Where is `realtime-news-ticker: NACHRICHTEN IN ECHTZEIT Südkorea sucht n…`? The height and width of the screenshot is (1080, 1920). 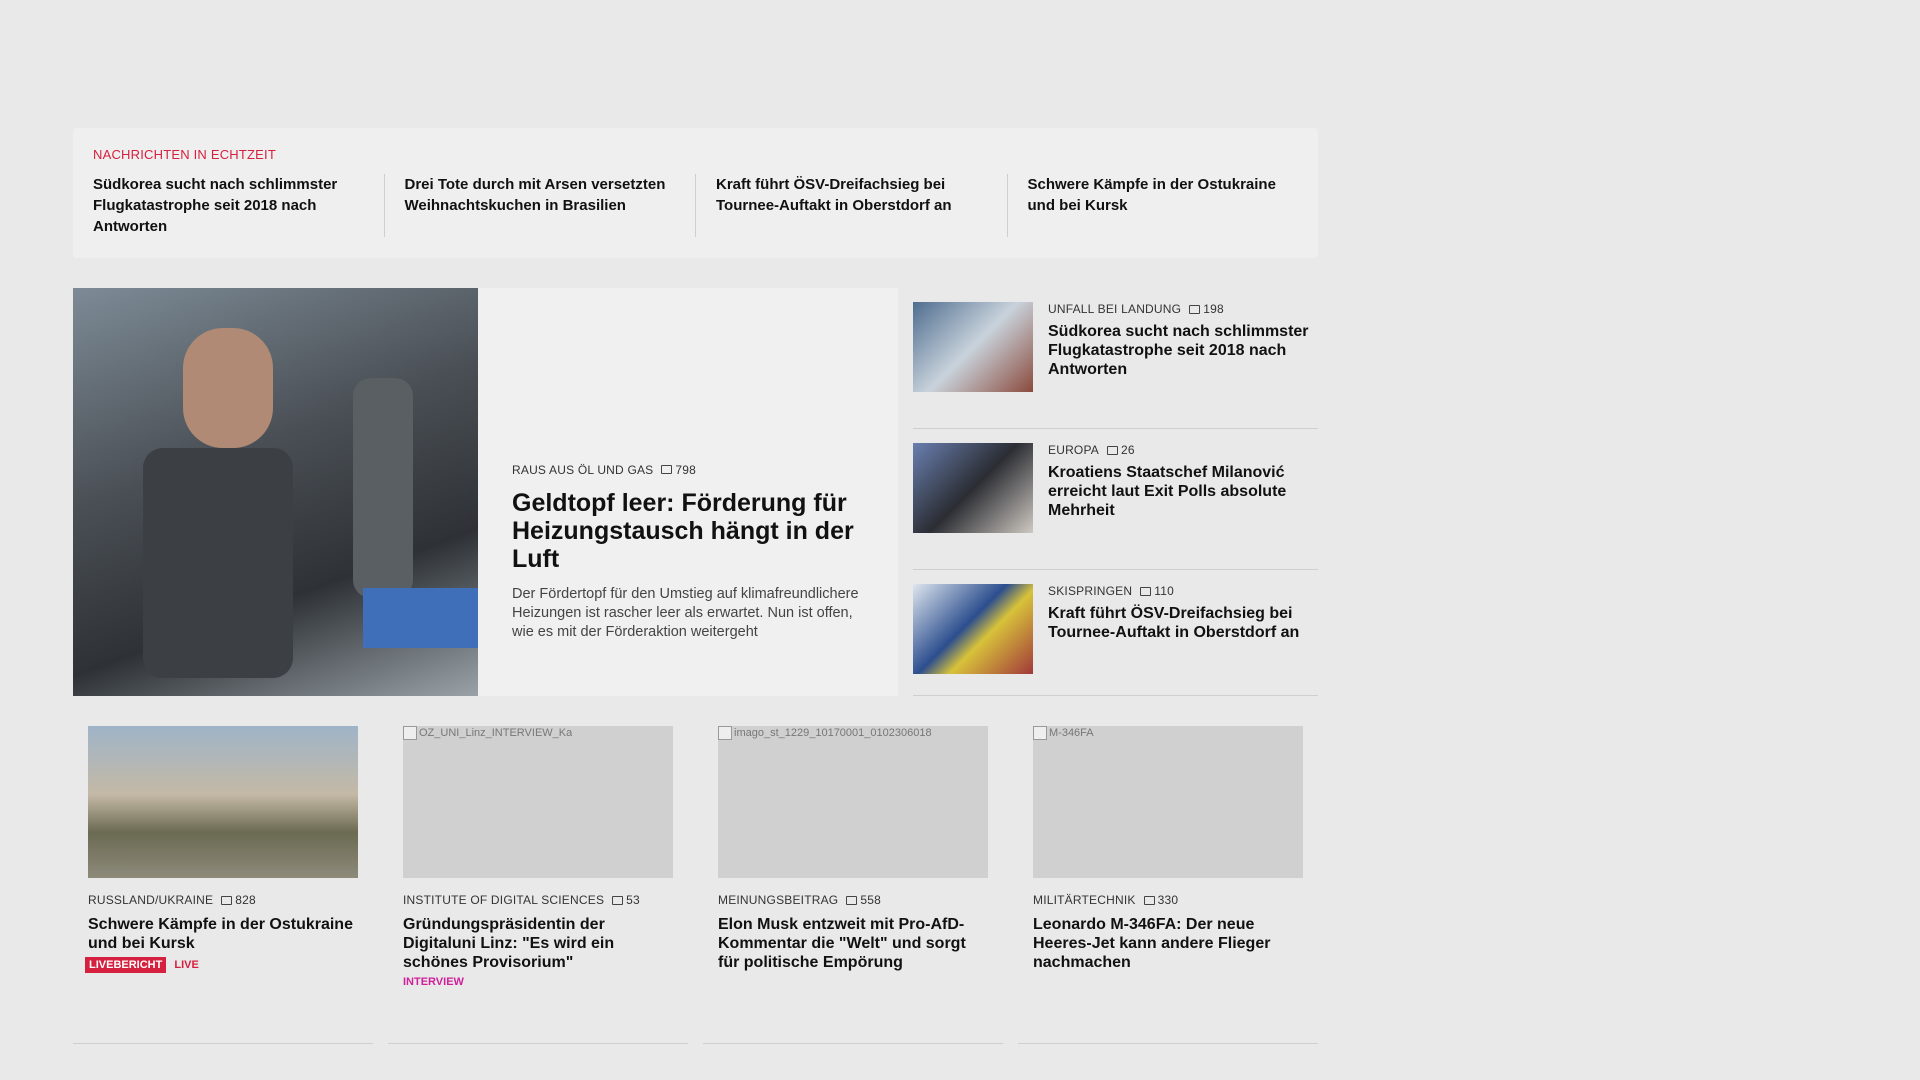
realtime-news-ticker: NACHRICHTEN IN ECHTZEIT Südkorea sucht n… is located at coordinates (695, 193).